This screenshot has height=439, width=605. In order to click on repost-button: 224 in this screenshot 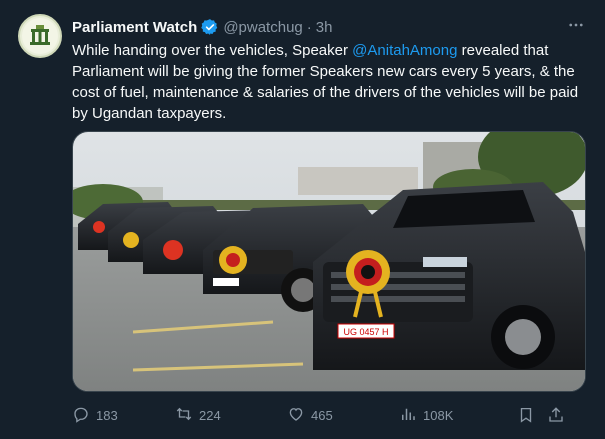, I will do `click(231, 415)`.